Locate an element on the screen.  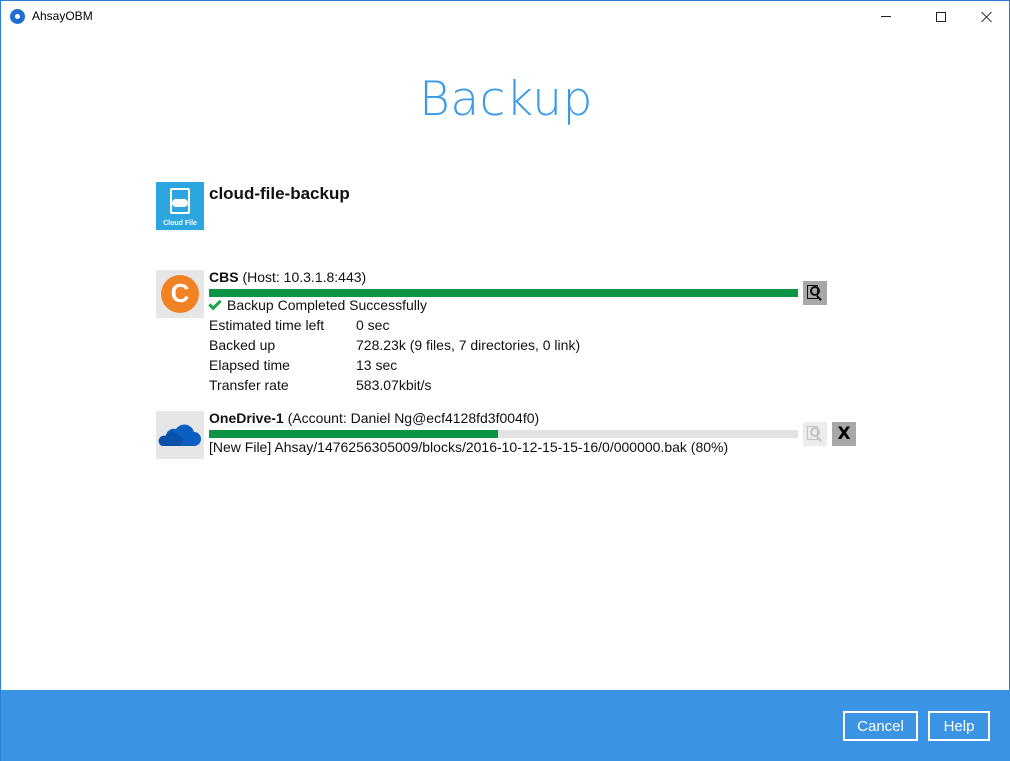
window-title: AhsayOBM is located at coordinates (62, 16).